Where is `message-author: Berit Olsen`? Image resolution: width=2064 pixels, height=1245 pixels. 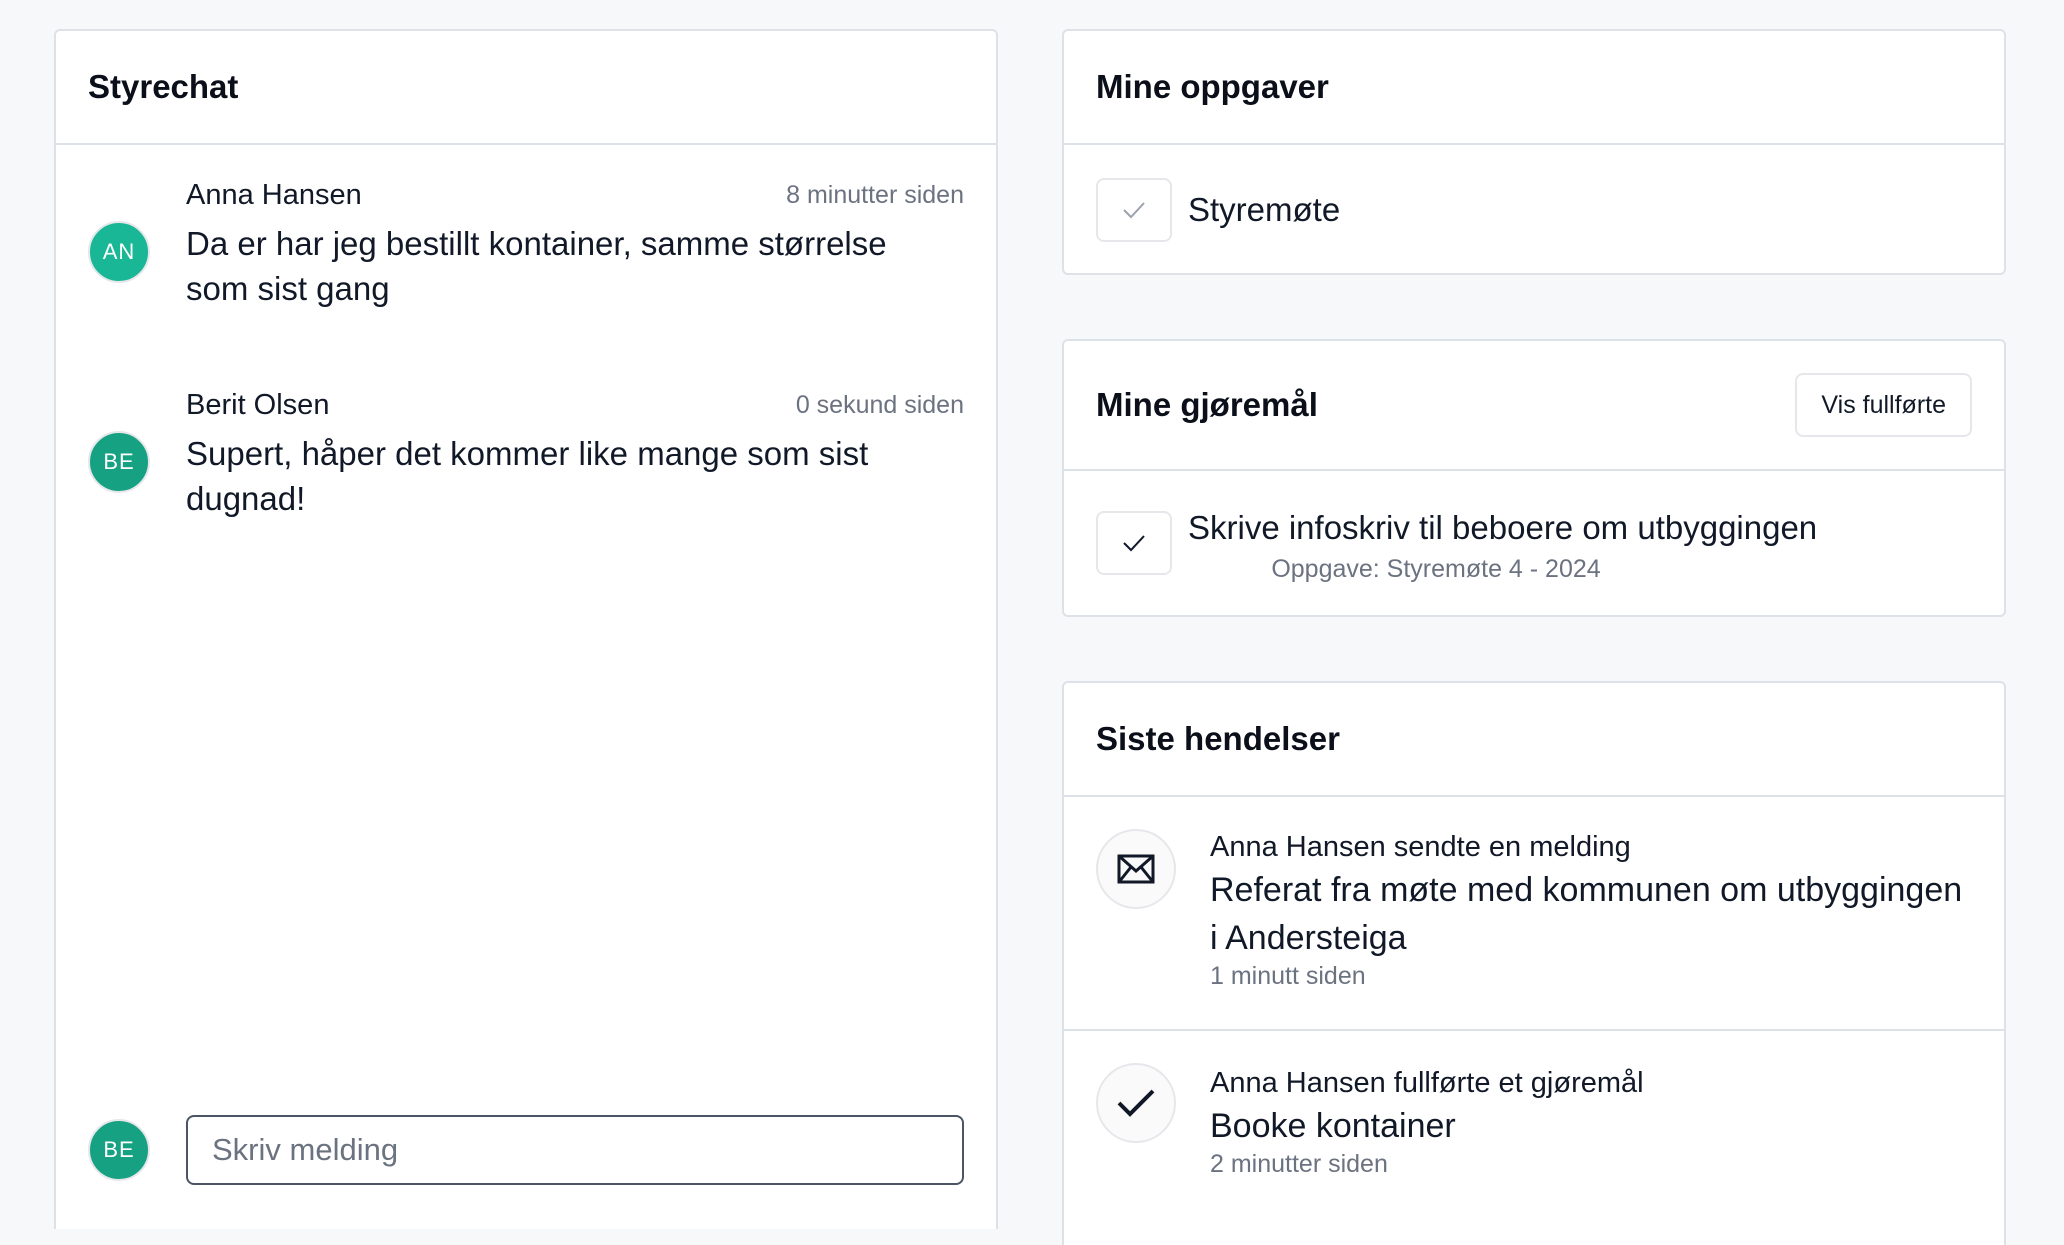 message-author: Berit Olsen is located at coordinates (258, 405).